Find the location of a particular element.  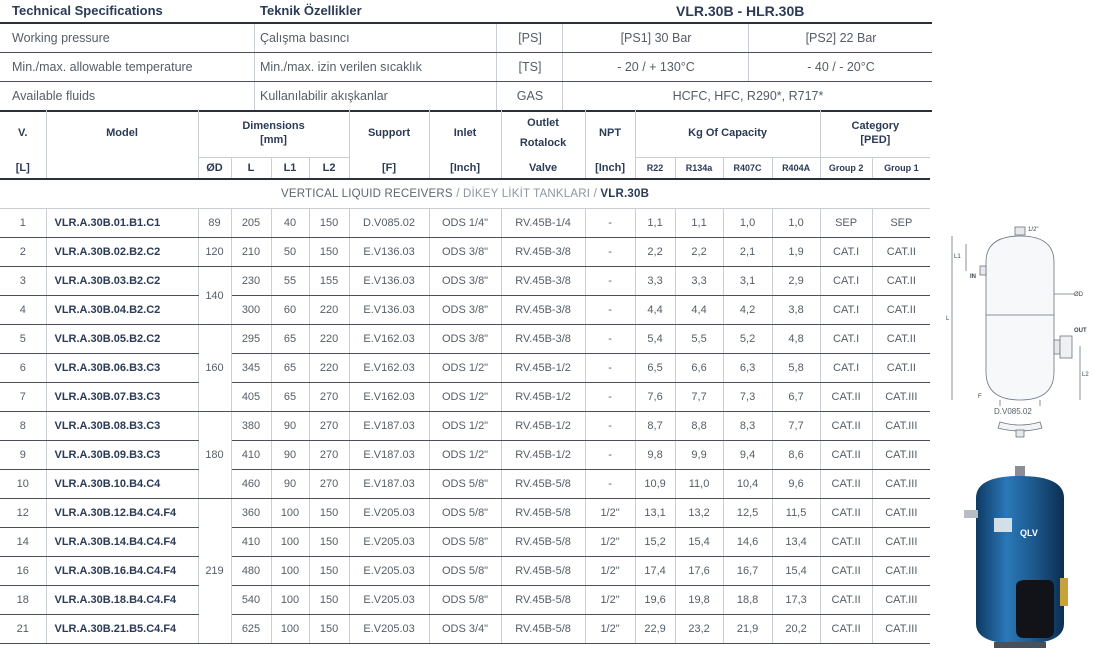

cell-support: D.V085.02 is located at coordinates (389, 223).